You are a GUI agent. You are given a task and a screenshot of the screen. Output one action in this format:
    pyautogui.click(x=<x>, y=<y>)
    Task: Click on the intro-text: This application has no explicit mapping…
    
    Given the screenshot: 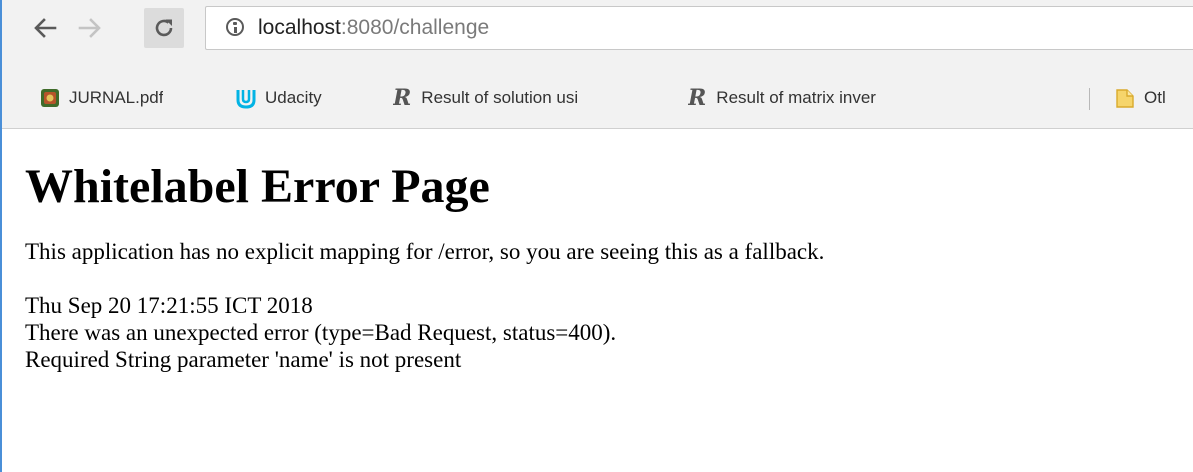 What is the action you would take?
    pyautogui.click(x=425, y=251)
    